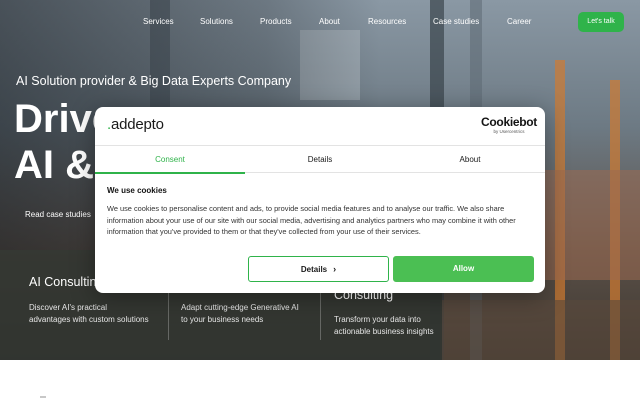 The image size is (640, 400). I want to click on cookie-heading: We use cookies, so click(137, 190).